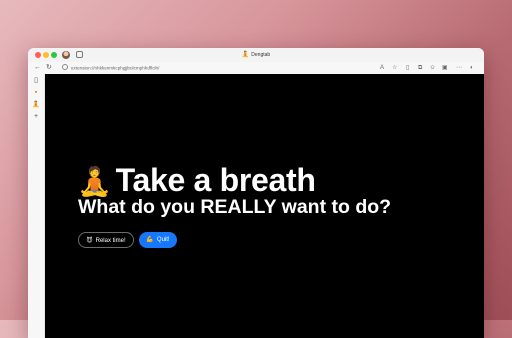  I want to click on sidebar-toggle-icon: ▯, so click(36, 81).